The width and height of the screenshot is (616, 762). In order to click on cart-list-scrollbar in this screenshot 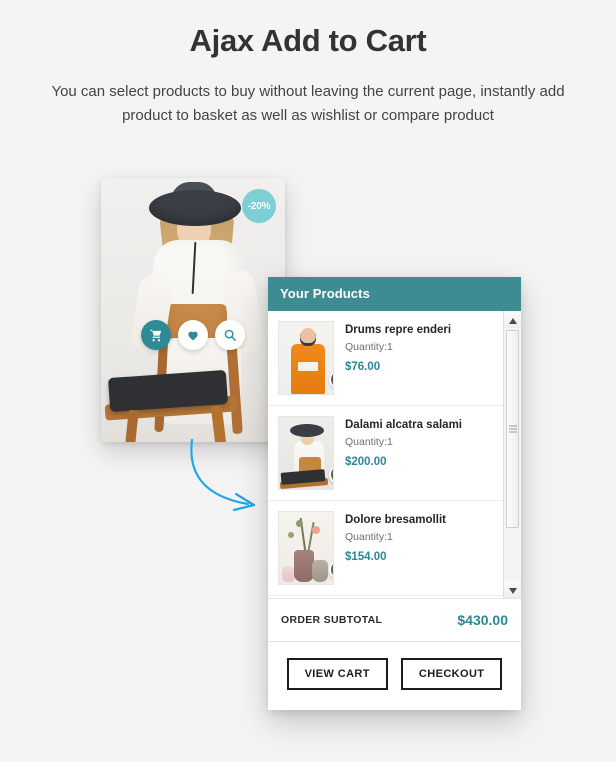, I will do `click(512, 454)`.